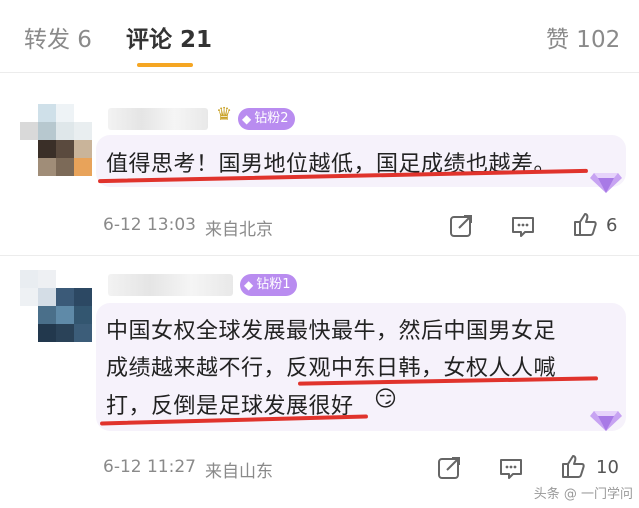  Describe the element at coordinates (607, 467) in the screenshot. I see `like-count: 10` at that location.